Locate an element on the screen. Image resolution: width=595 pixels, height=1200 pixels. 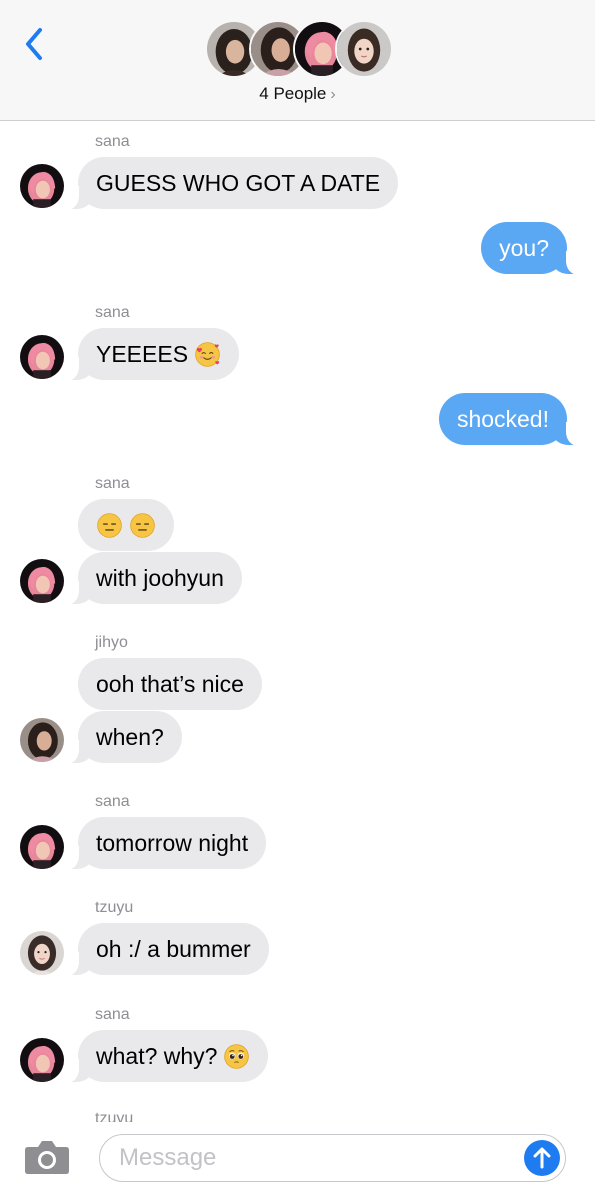
chevron-right-icon: › is located at coordinates (333, 94).